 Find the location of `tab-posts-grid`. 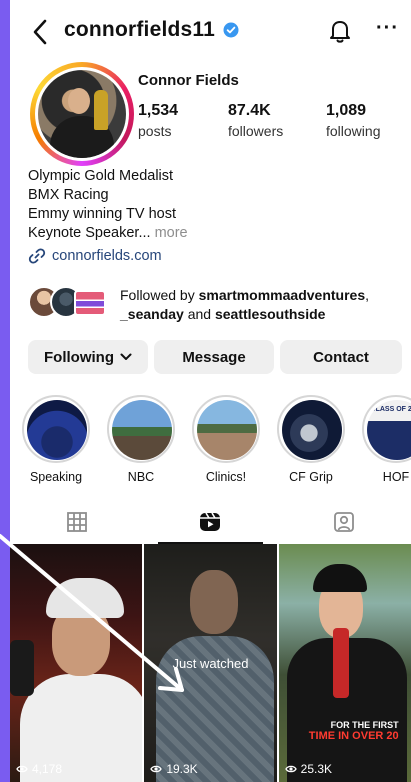

tab-posts-grid is located at coordinates (77, 522).